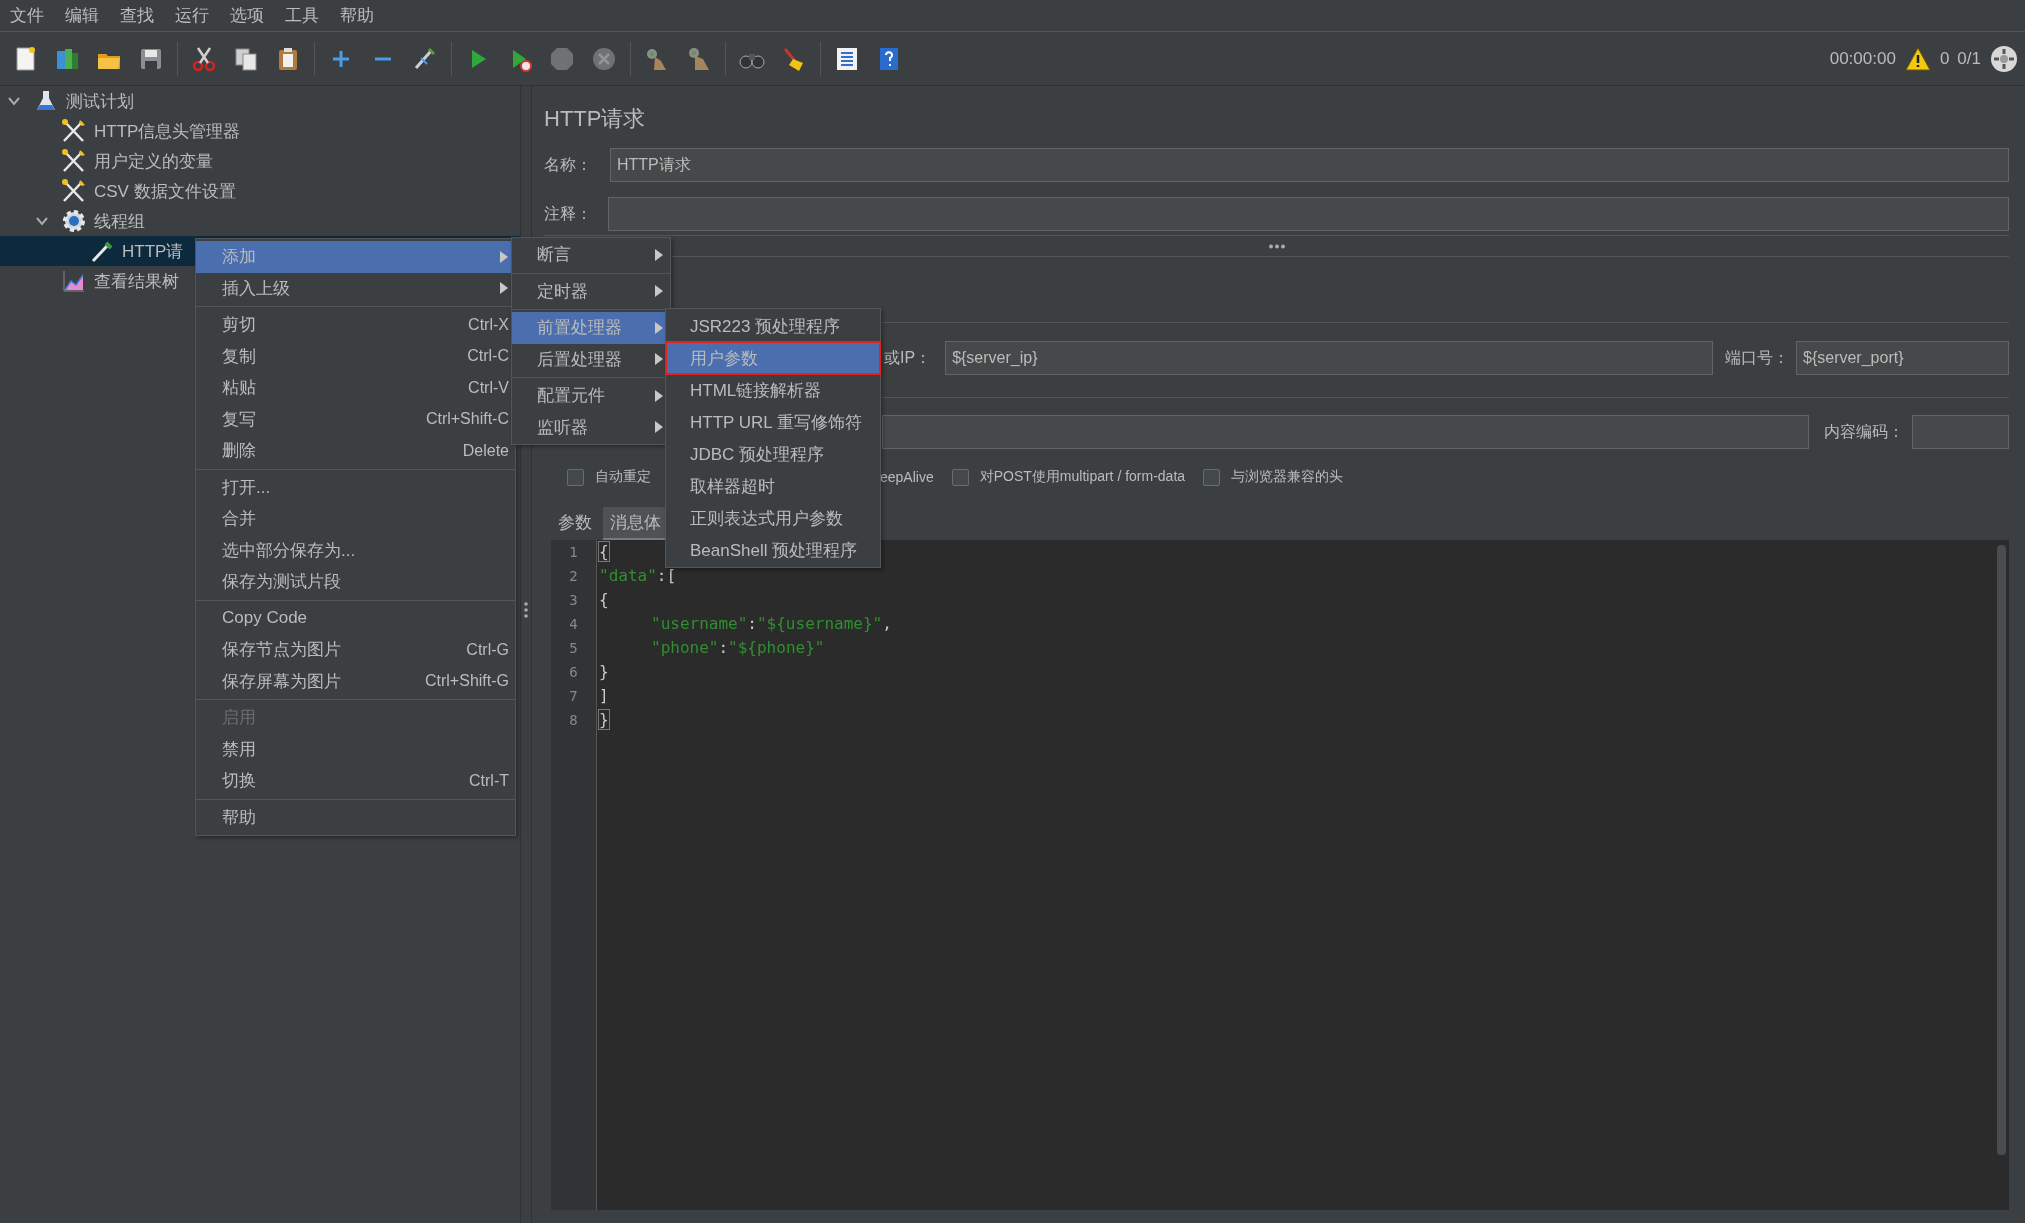 The width and height of the screenshot is (2025, 1223). What do you see at coordinates (573, 672) in the screenshot?
I see `line-number: 6` at bounding box center [573, 672].